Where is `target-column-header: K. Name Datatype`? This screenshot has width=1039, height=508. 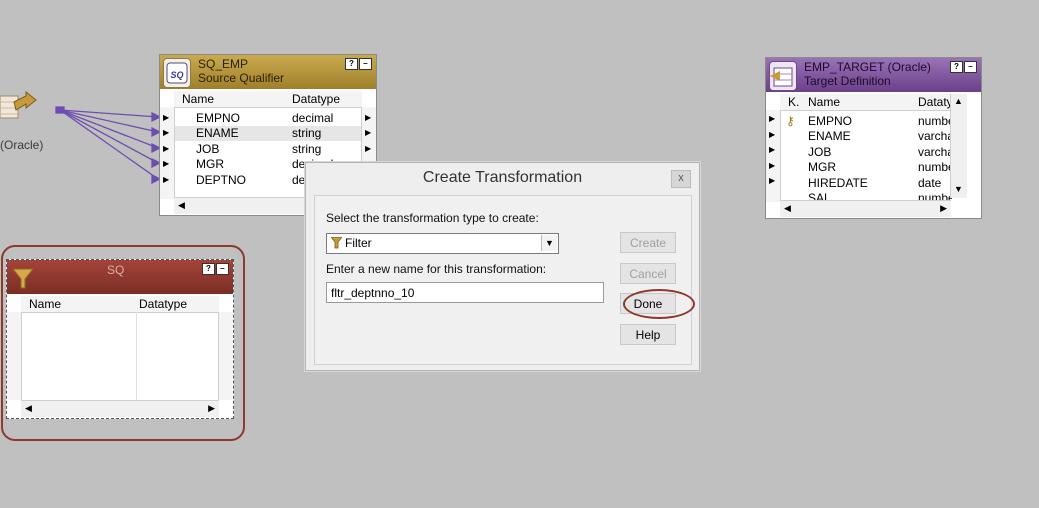
target-column-header: K. Name Datatype is located at coordinates (865, 102).